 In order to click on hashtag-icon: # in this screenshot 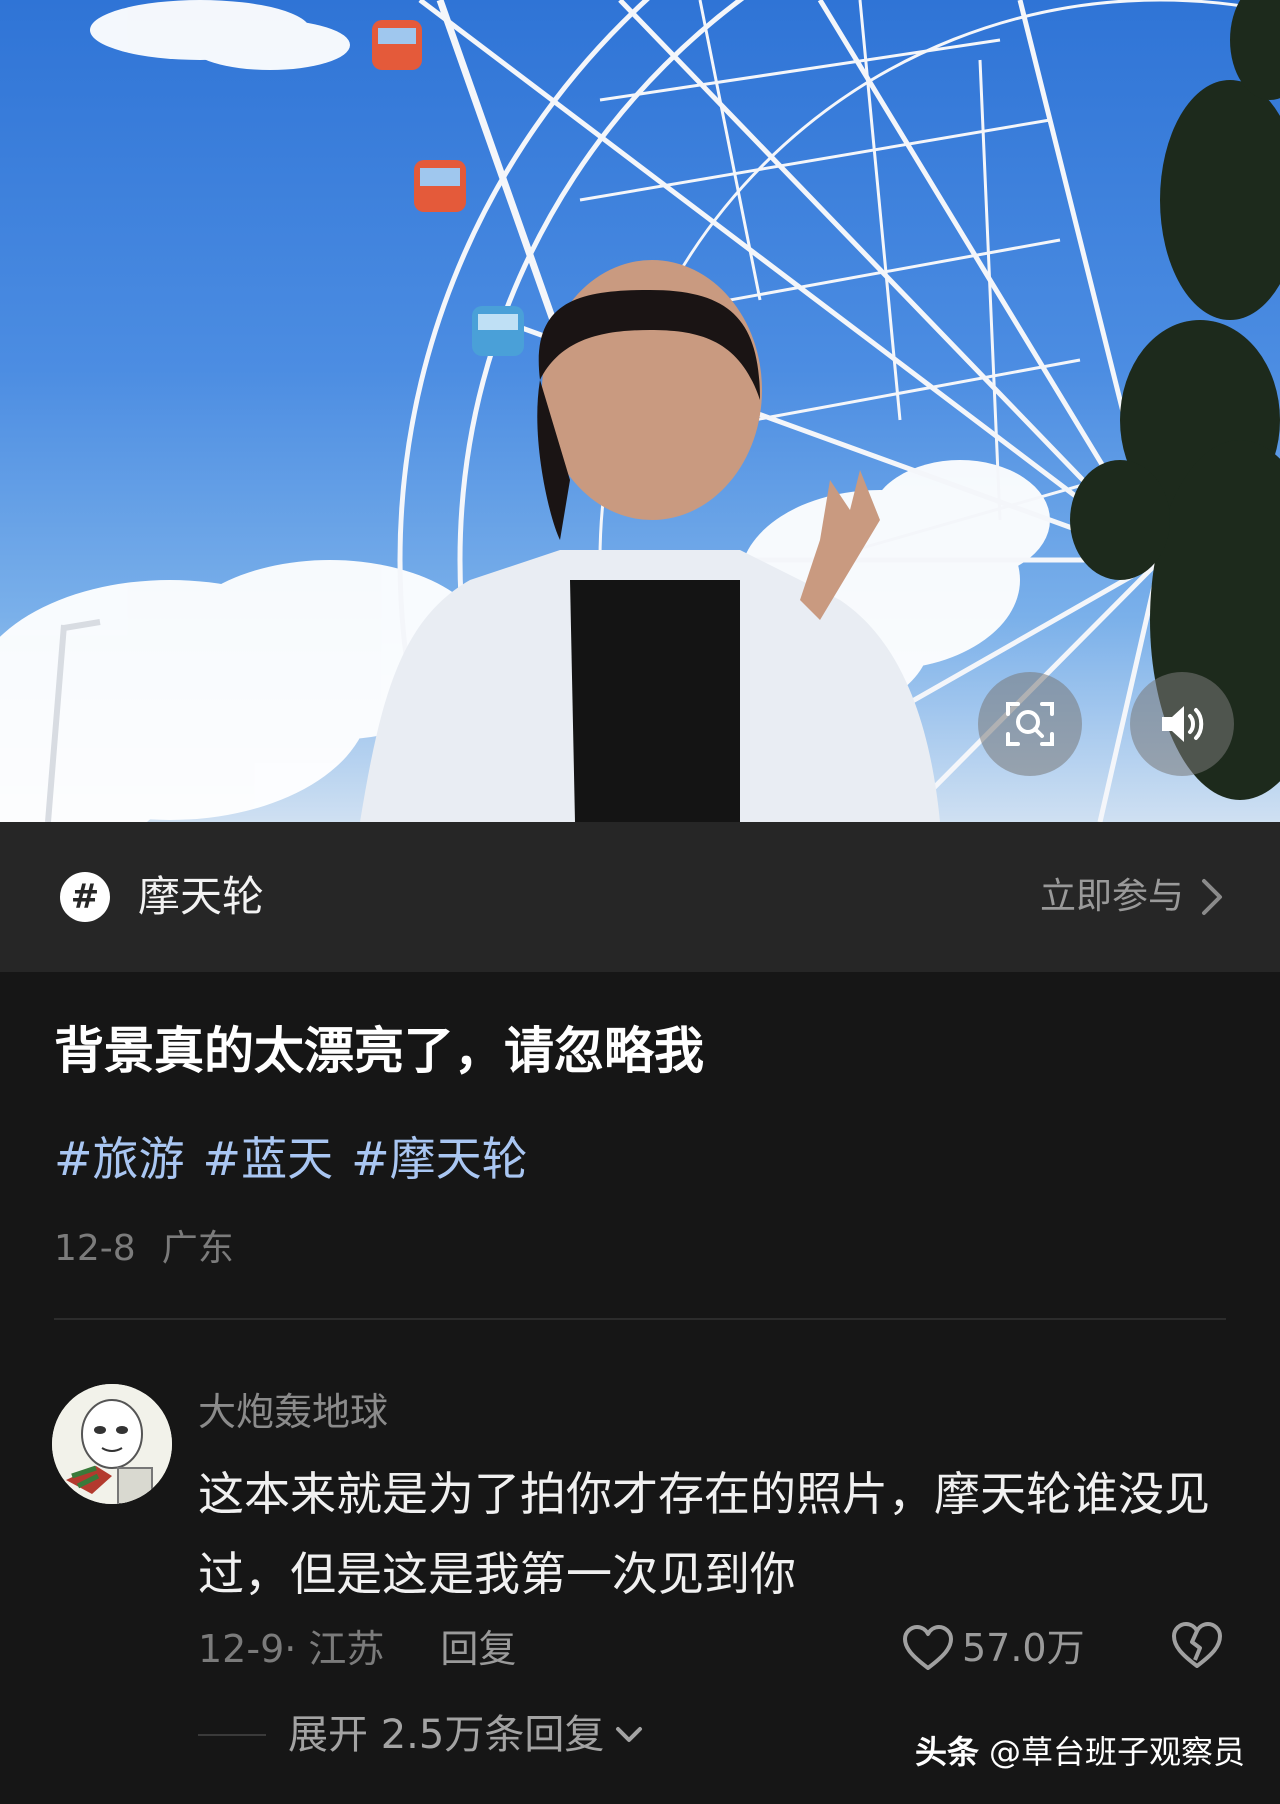, I will do `click(85, 897)`.